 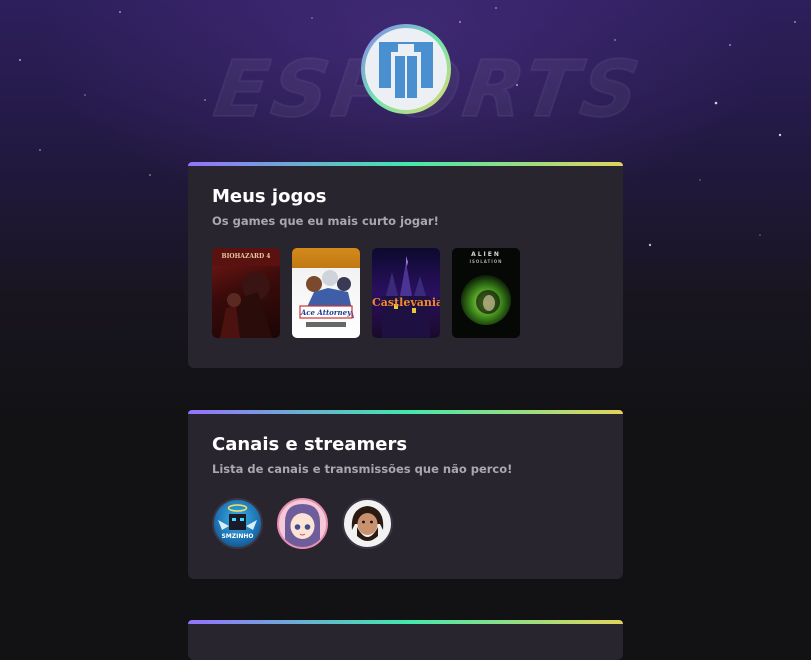 What do you see at coordinates (325, 221) in the screenshot?
I see `section-subtitle: Os games que eu mais curto jogar!` at bounding box center [325, 221].